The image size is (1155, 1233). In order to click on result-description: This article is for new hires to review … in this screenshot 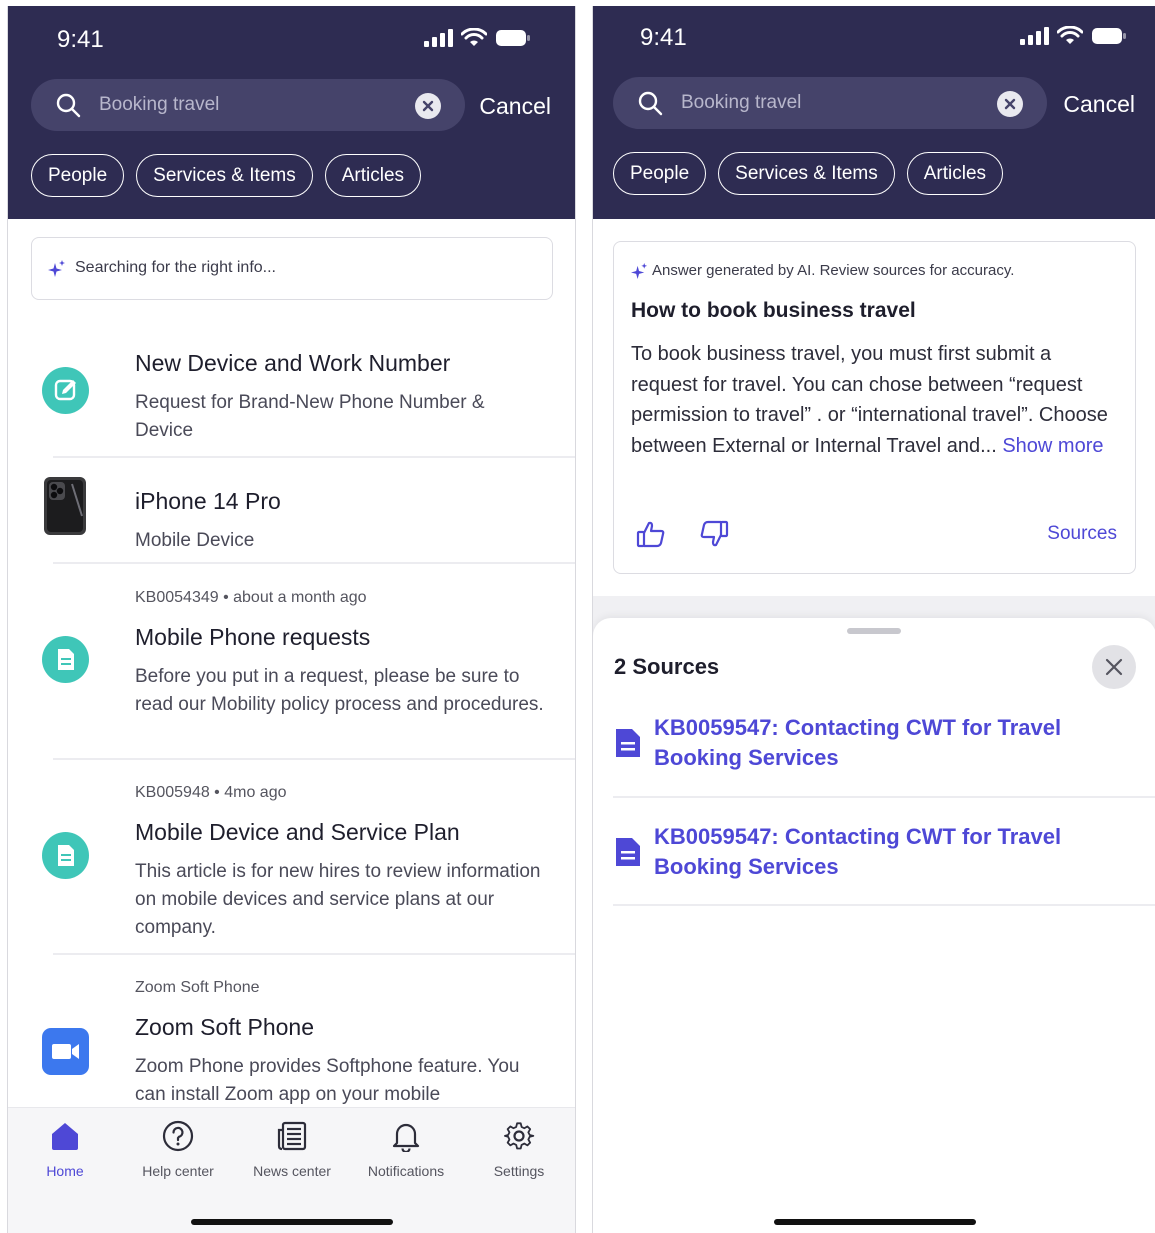, I will do `click(338, 899)`.